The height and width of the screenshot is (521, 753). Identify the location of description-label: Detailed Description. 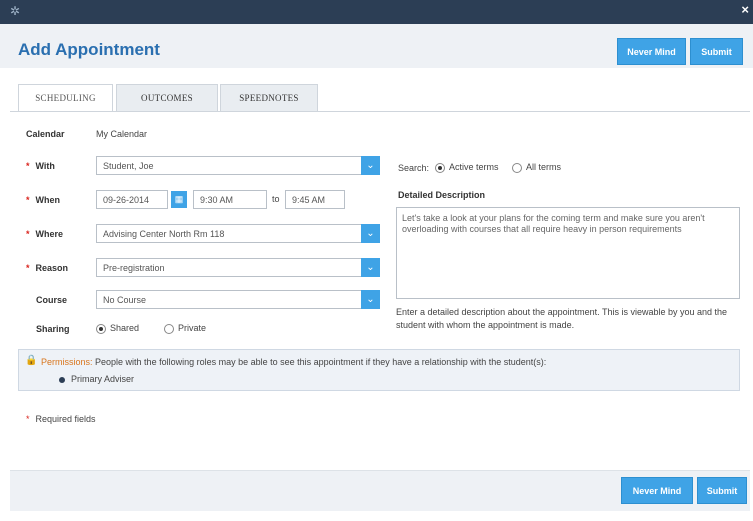
(442, 195).